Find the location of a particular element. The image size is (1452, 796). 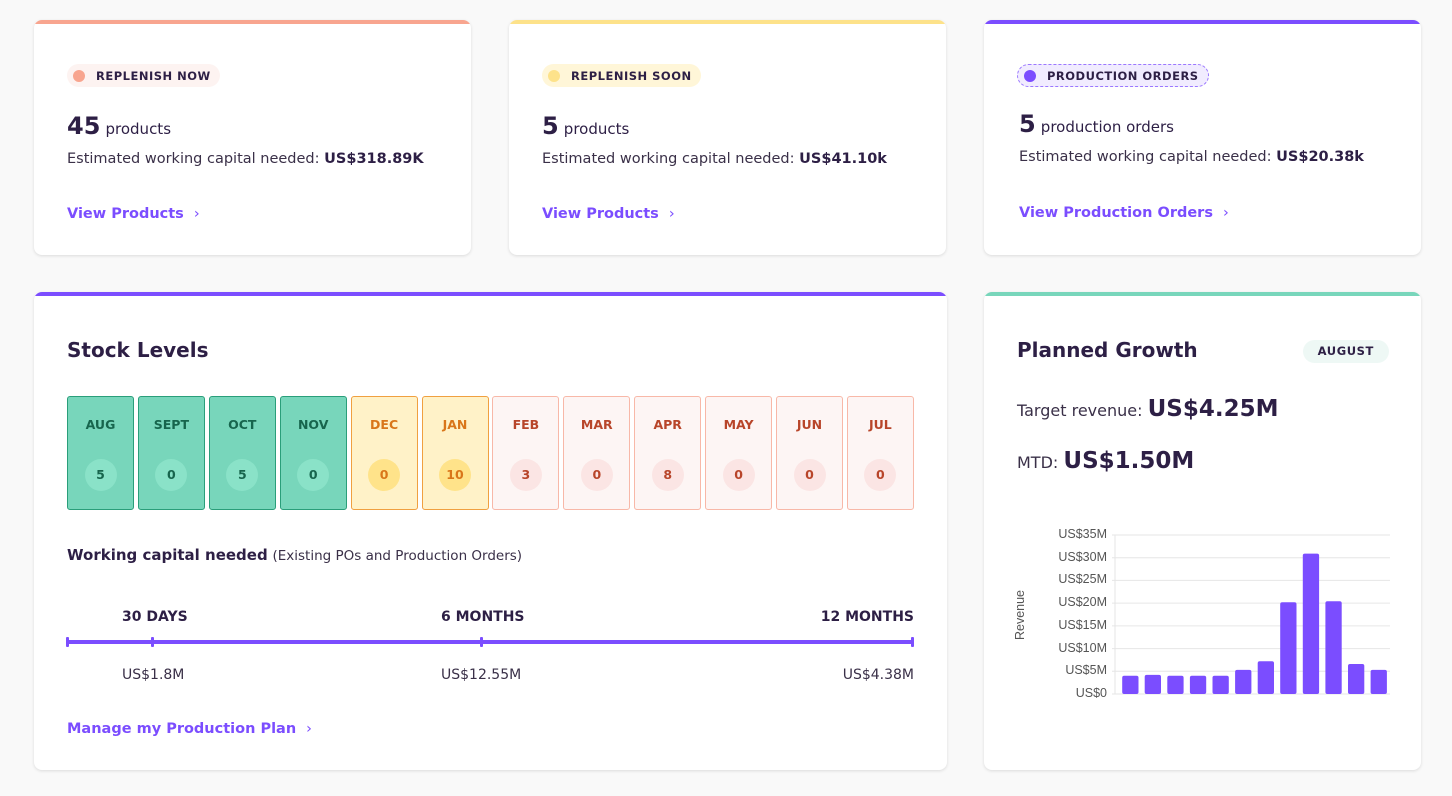

month-label: JAN is located at coordinates (455, 424).